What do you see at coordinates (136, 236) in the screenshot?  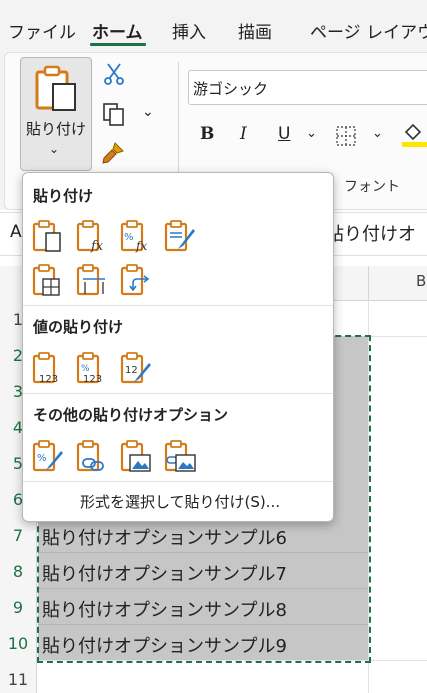 I see `paste-formulas-number-format-icon: % fx` at bounding box center [136, 236].